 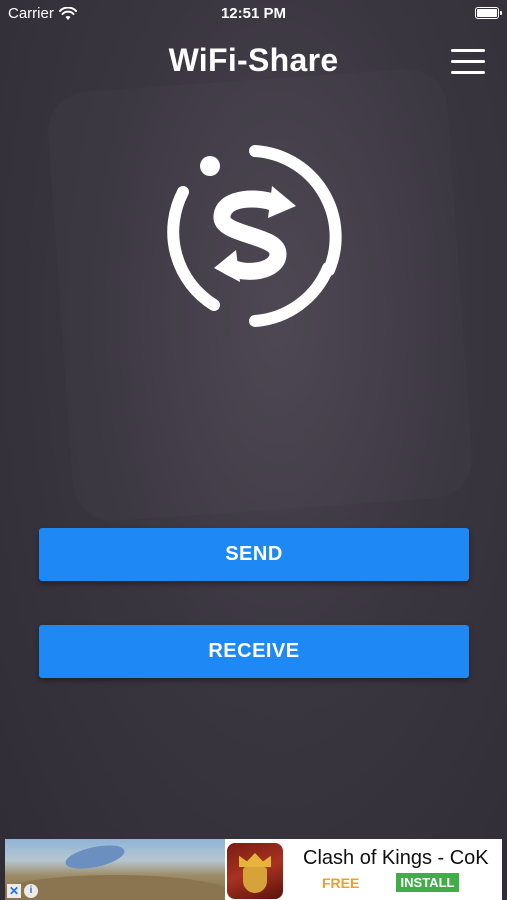 I want to click on ad-hill-shape, so click(x=115, y=887).